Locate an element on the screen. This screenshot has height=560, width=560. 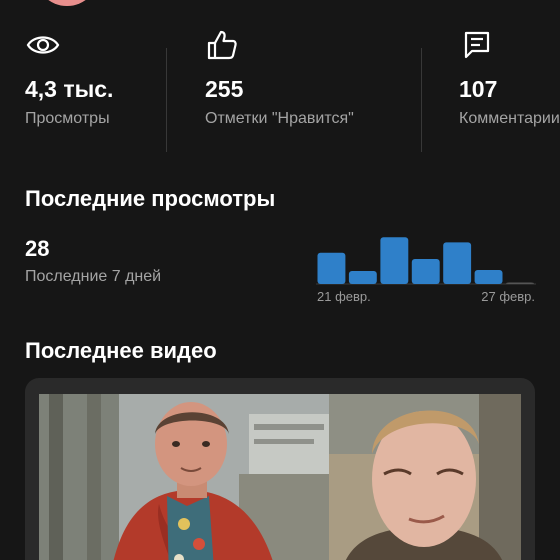
chart-bar-21 февр. is located at coordinates (331, 268).